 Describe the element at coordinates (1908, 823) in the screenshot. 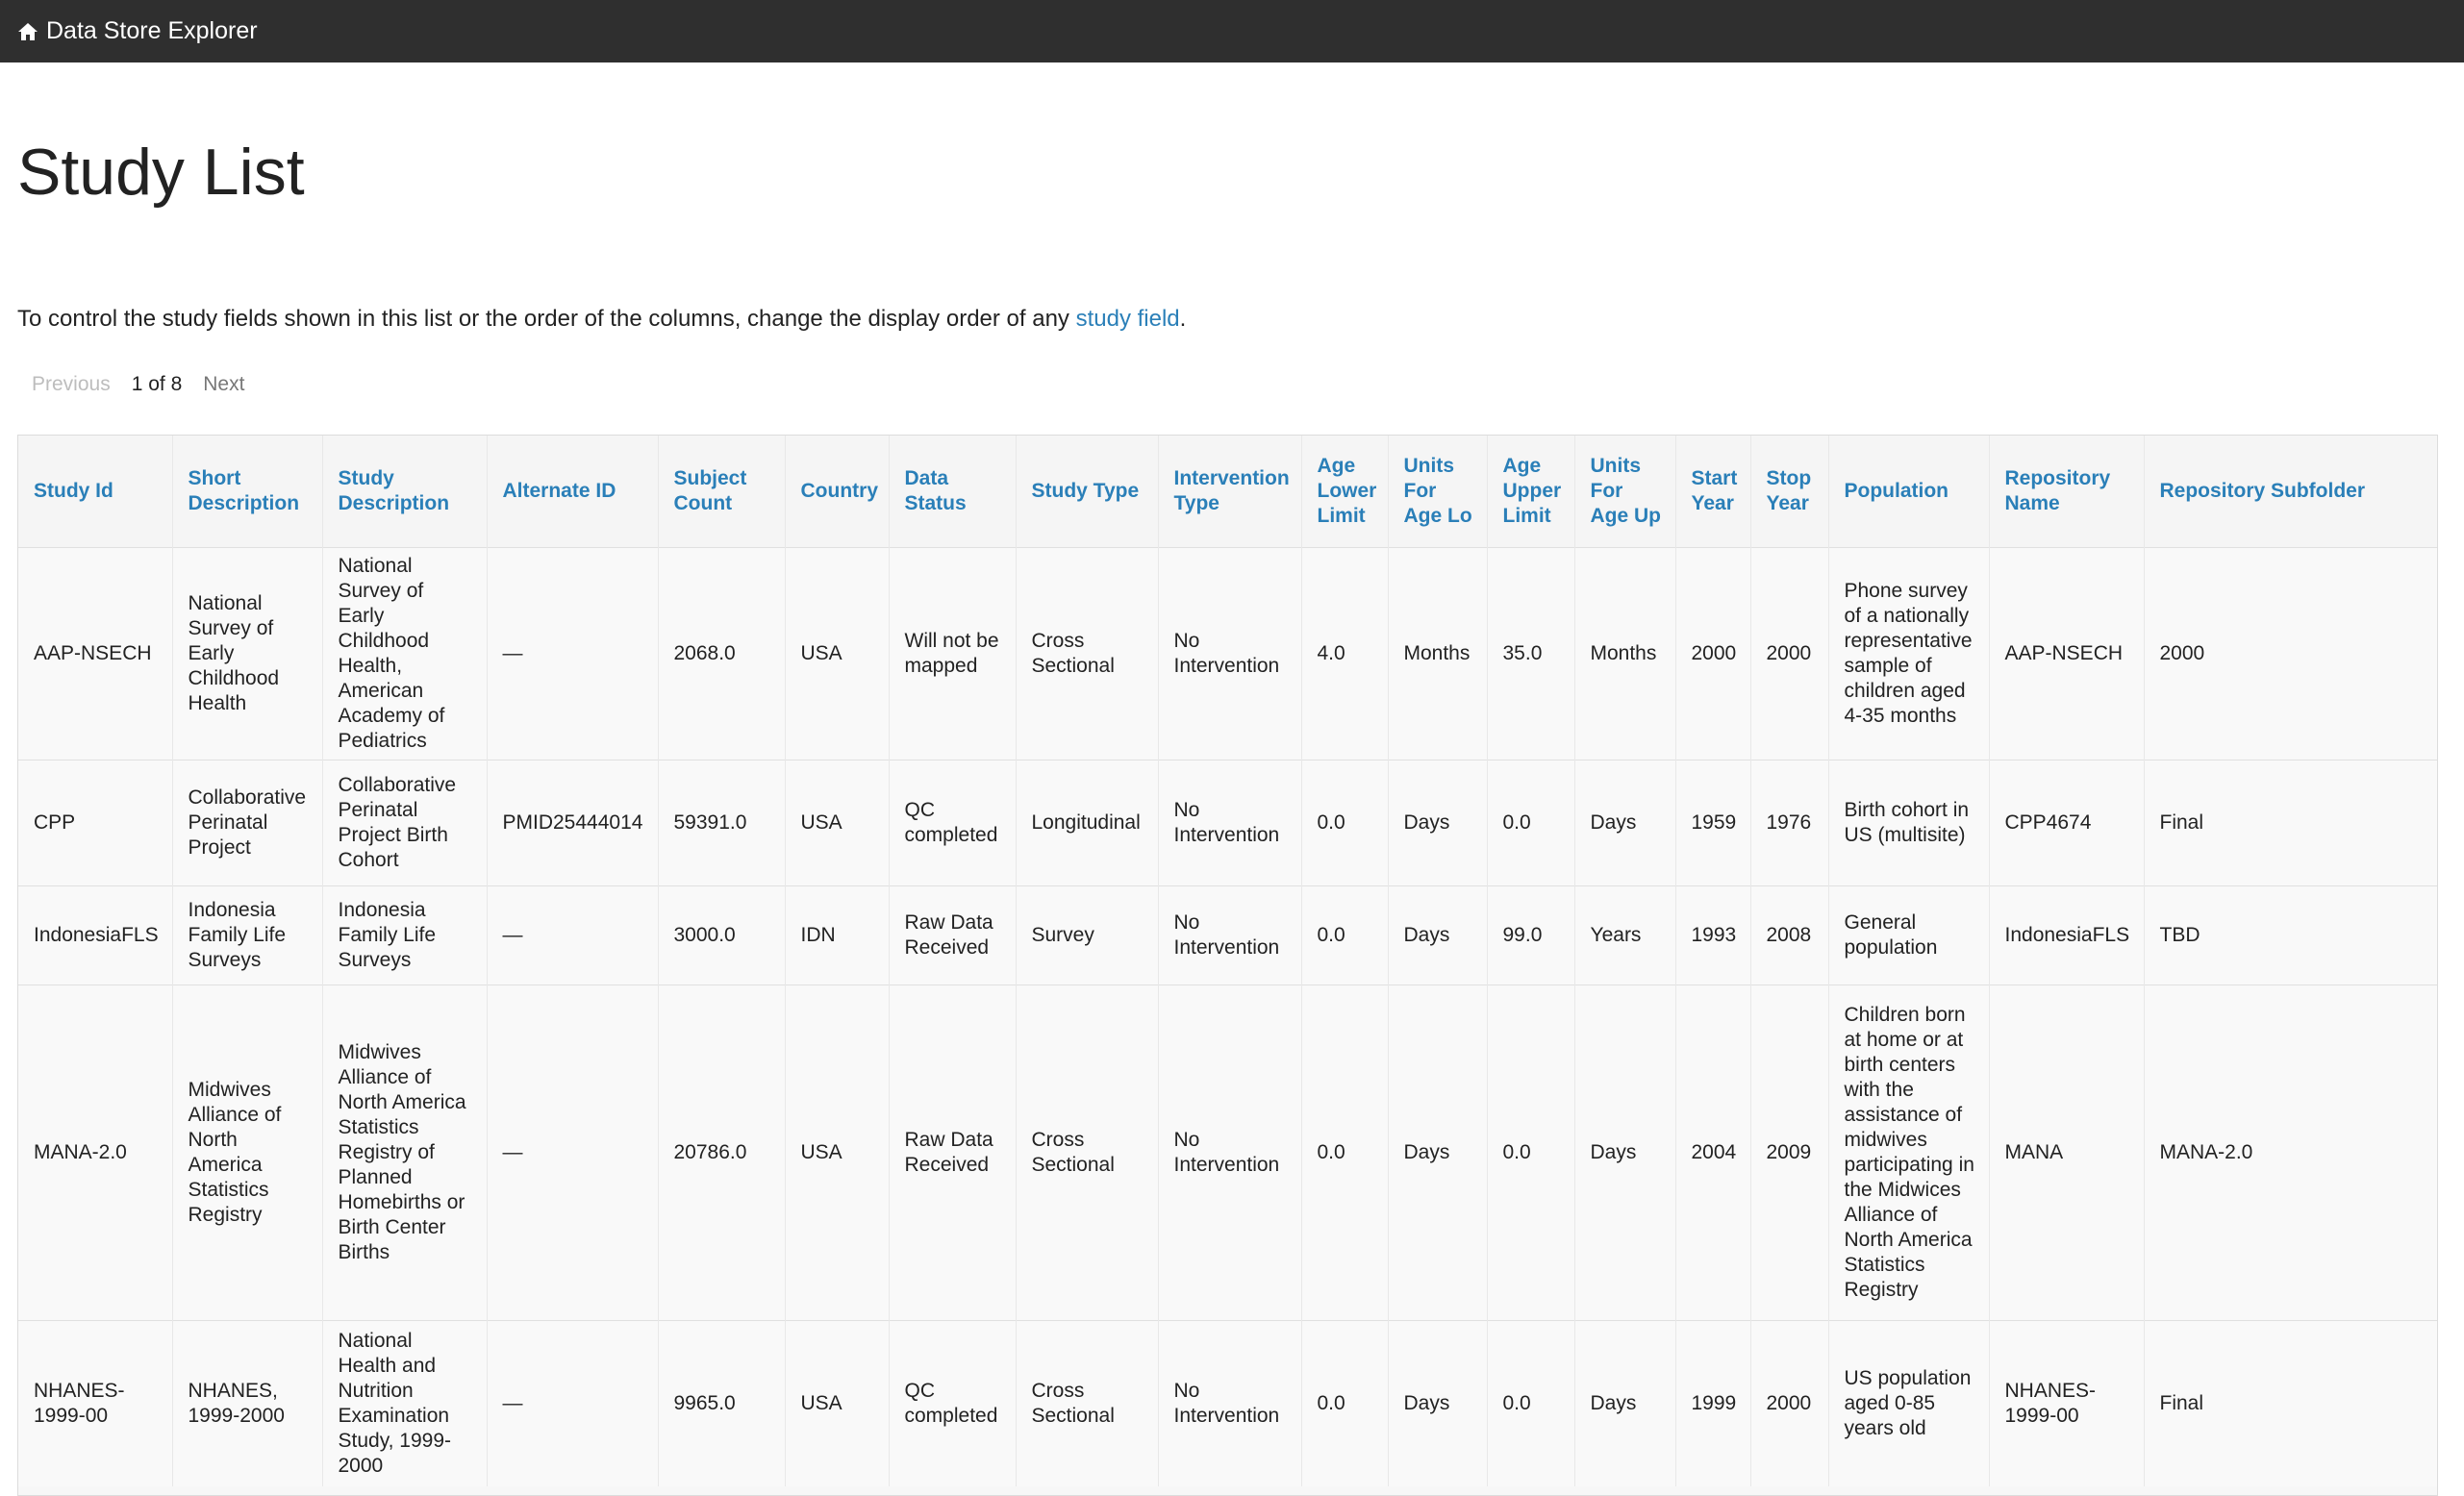

I see `table-cell: Birth cohort in US (multisite)` at that location.